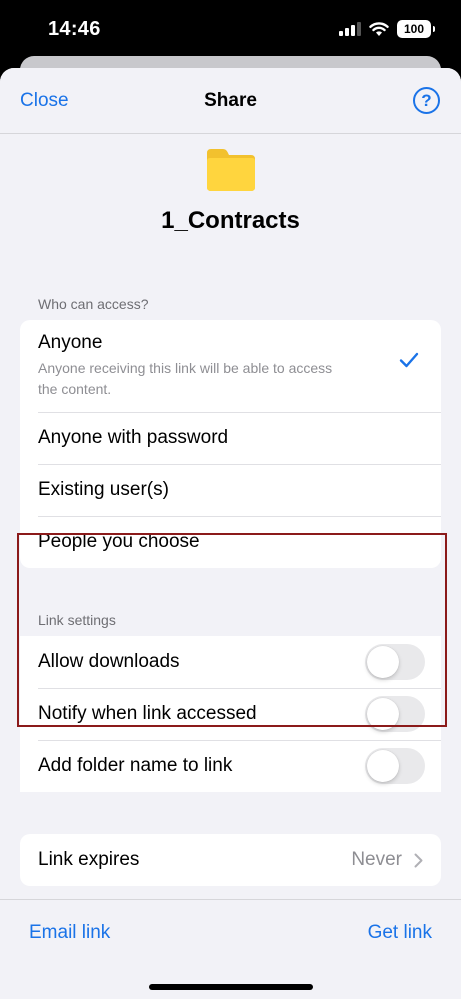 The image size is (461, 999). I want to click on link-expires-card: Link expires Never, so click(230, 860).